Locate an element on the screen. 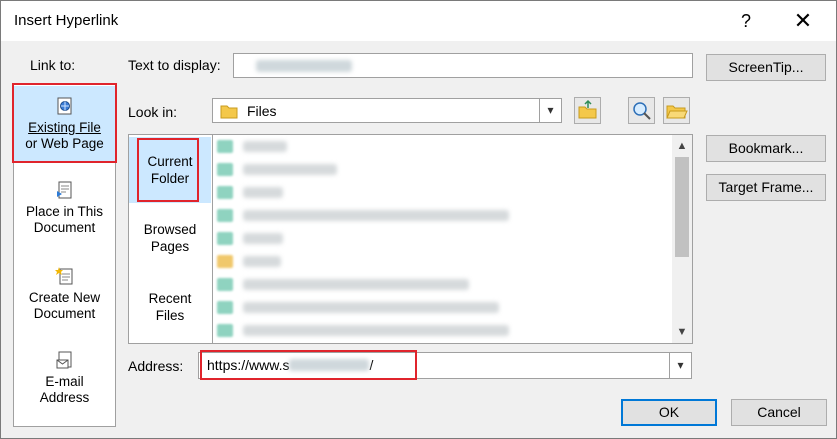  link-email-address-line2: Address is located at coordinates (64, 397).